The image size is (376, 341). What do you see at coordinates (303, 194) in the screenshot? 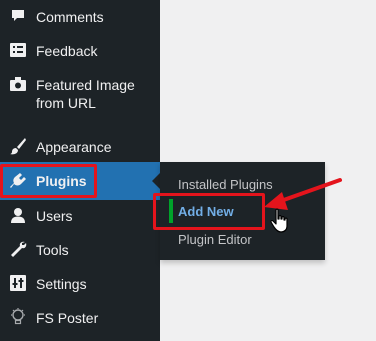
I see `annotation-arrow` at bounding box center [303, 194].